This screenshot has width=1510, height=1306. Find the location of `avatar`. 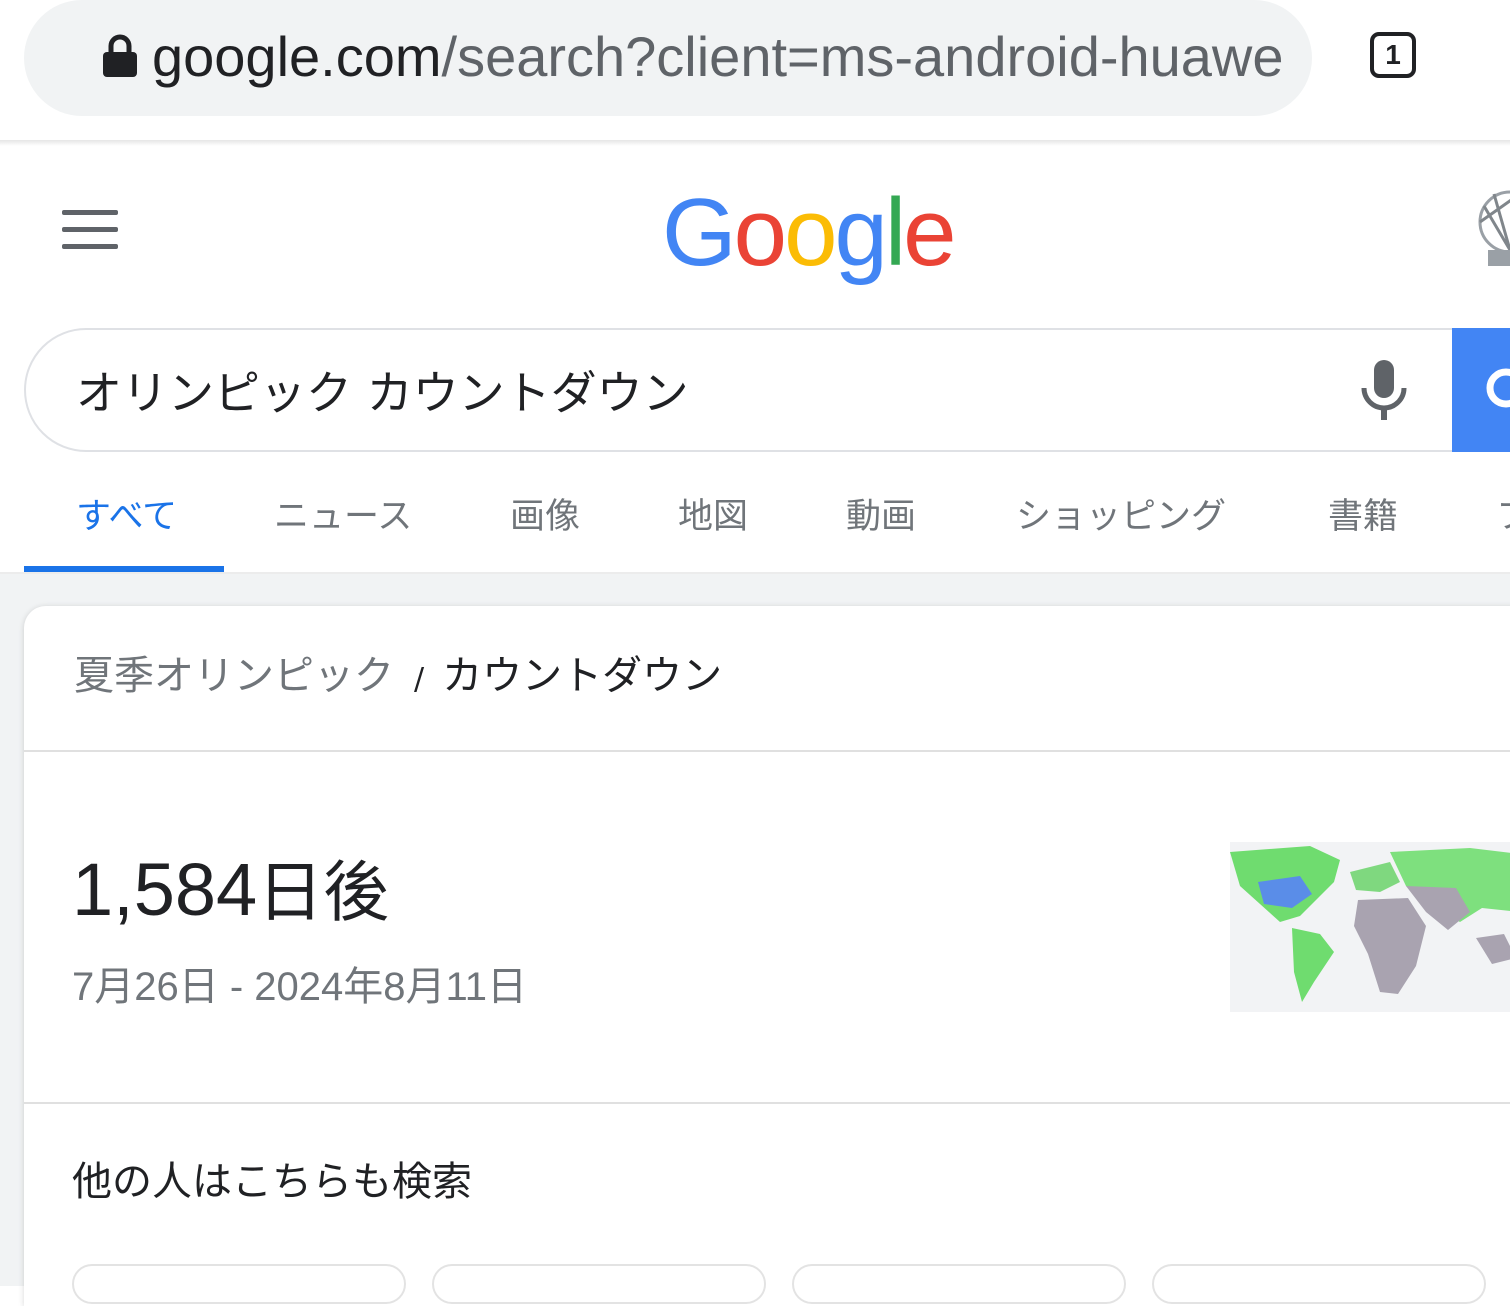

avatar is located at coordinates (1492, 226).